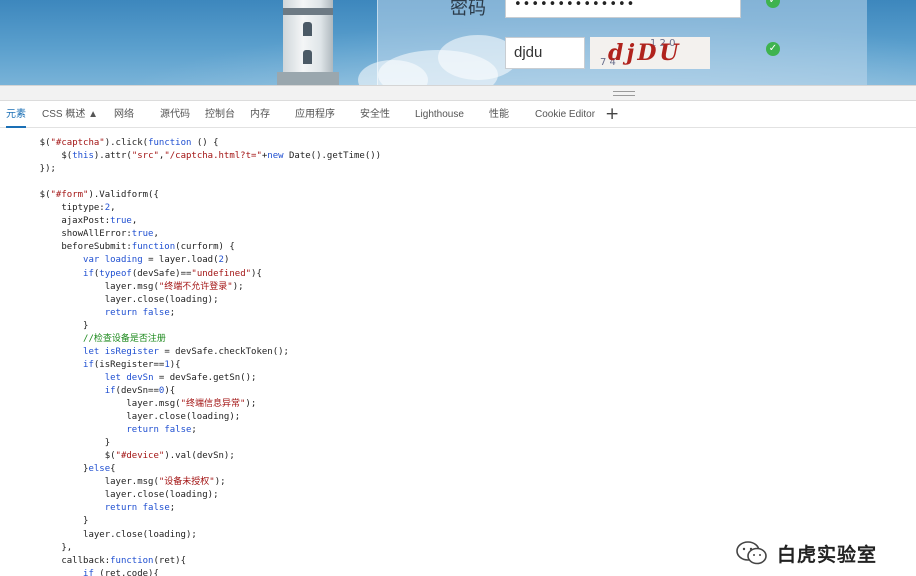 The image size is (916, 576). I want to click on code-line: $("#captcha").click(function () {, so click(118, 143).